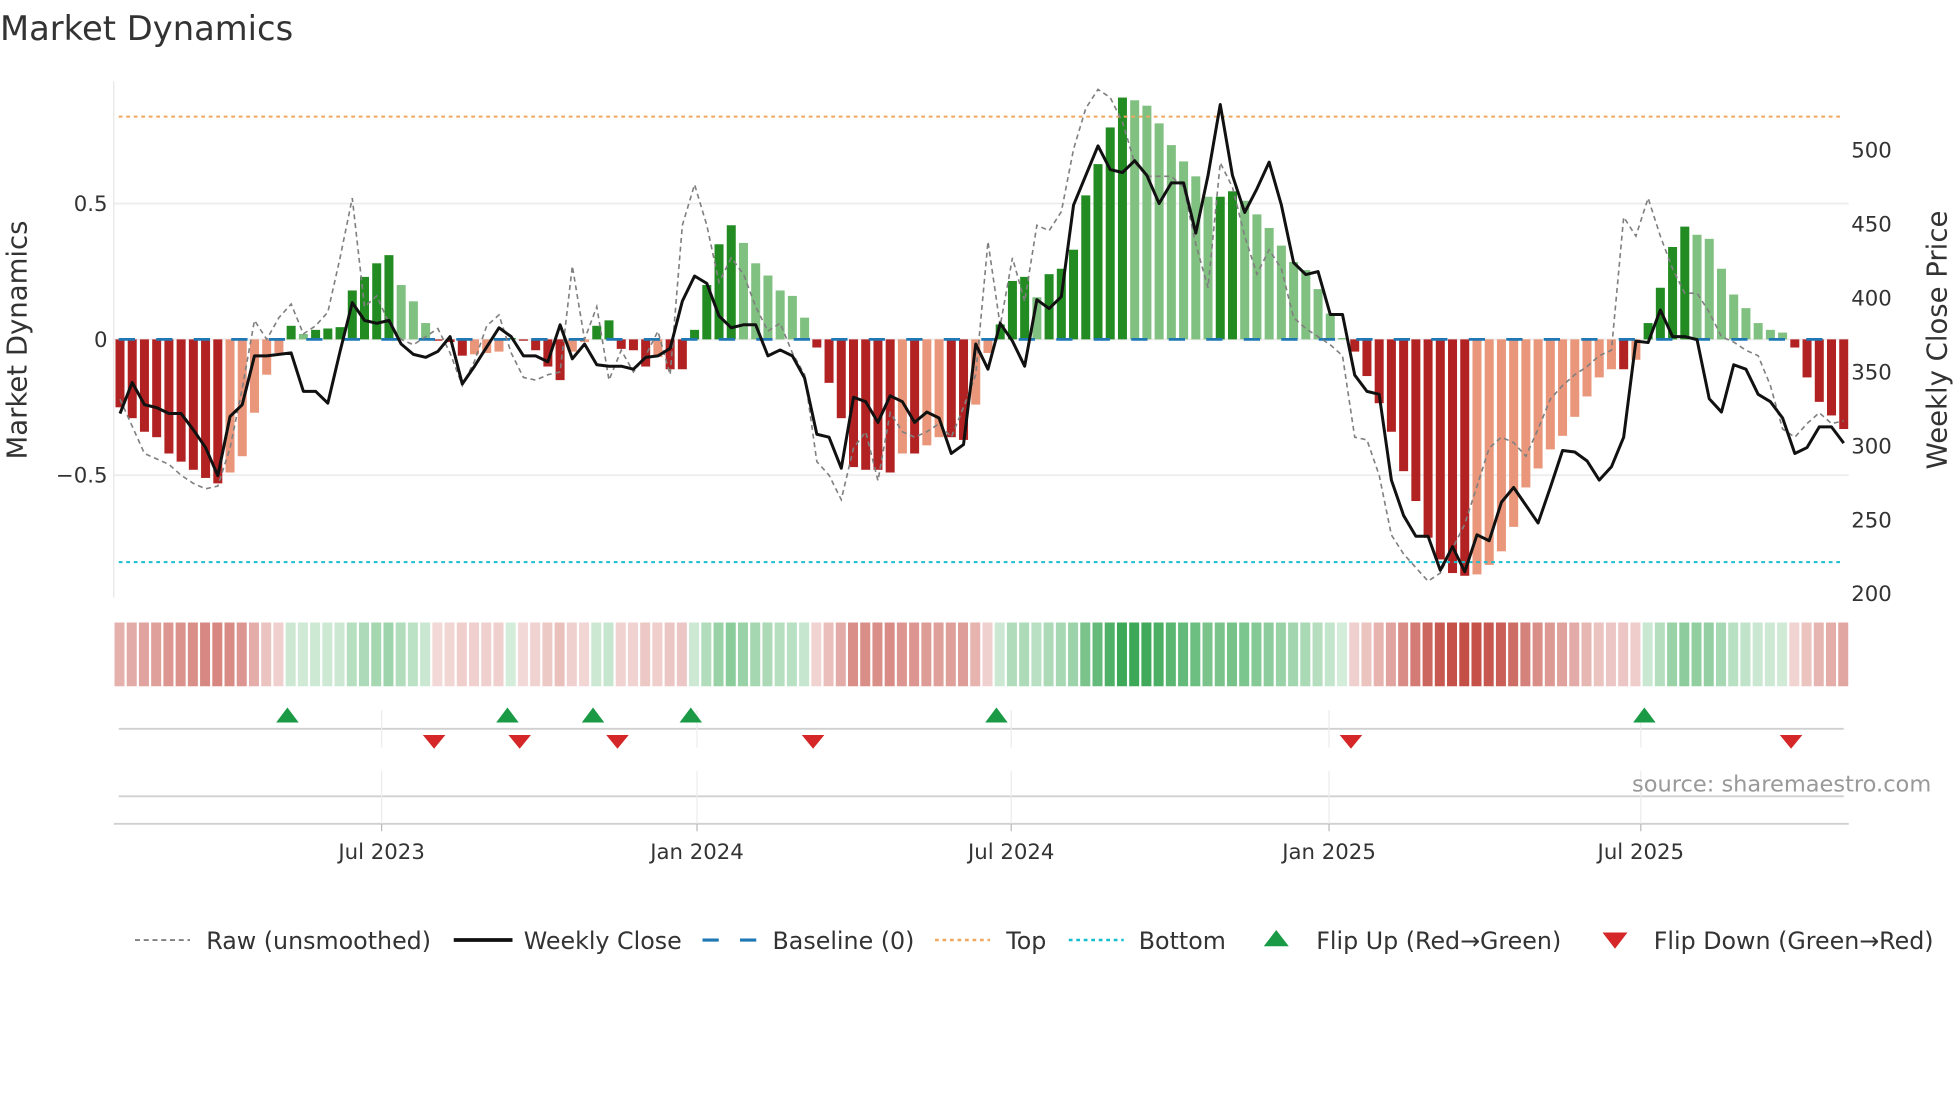  Describe the element at coordinates (844, 941) in the screenshot. I see `legend-baseline-label: Baseline (0)` at that location.